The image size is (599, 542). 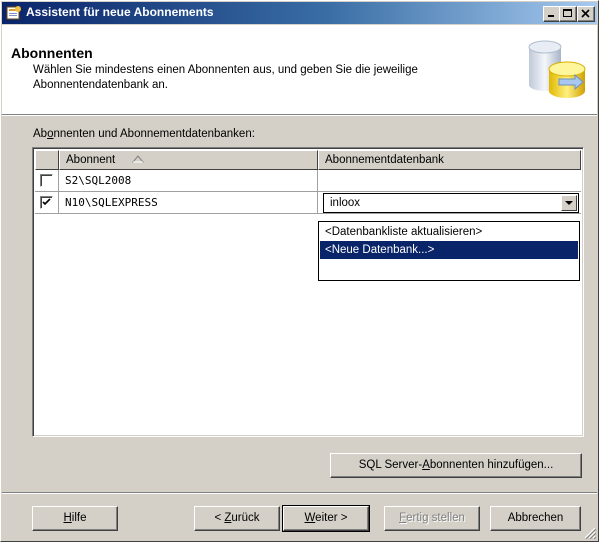 What do you see at coordinates (144, 134) in the screenshot?
I see `subscribers-list-label: Abonnenten und Abonnementdatenbanken:` at bounding box center [144, 134].